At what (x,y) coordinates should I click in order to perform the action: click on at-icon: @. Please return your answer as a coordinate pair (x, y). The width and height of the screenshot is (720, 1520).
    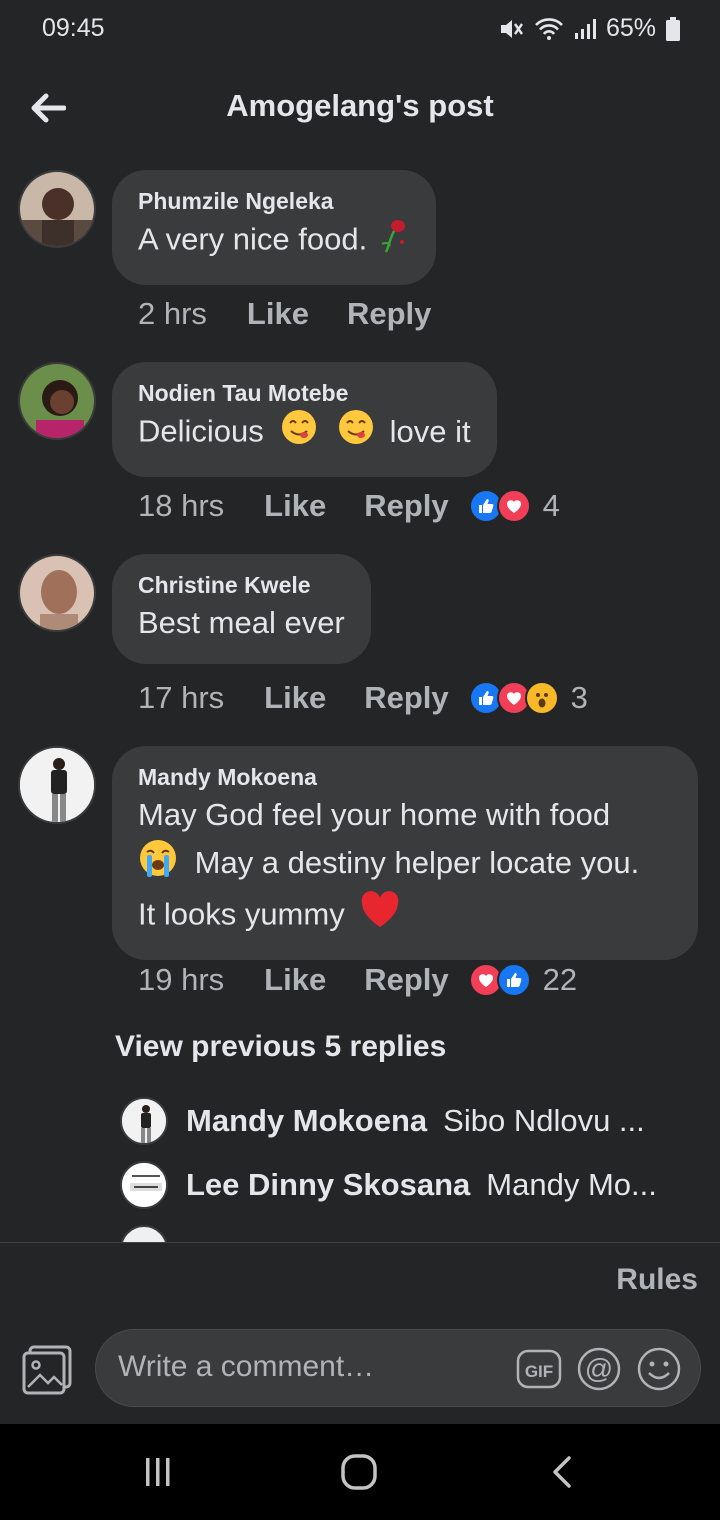
    Looking at the image, I should click on (599, 1369).